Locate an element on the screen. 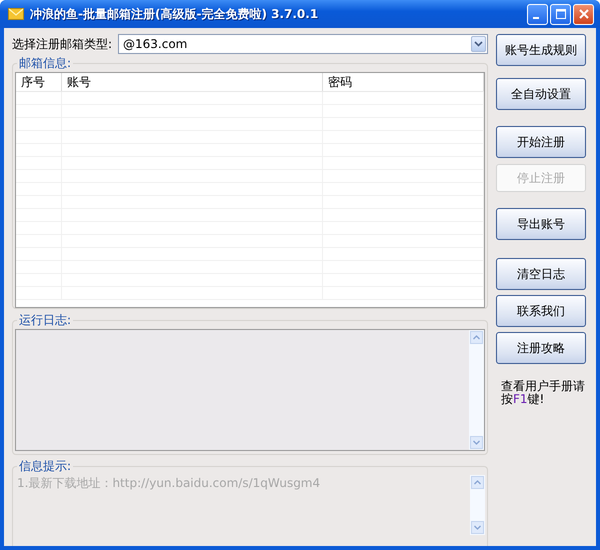  maximize-button is located at coordinates (560, 14).